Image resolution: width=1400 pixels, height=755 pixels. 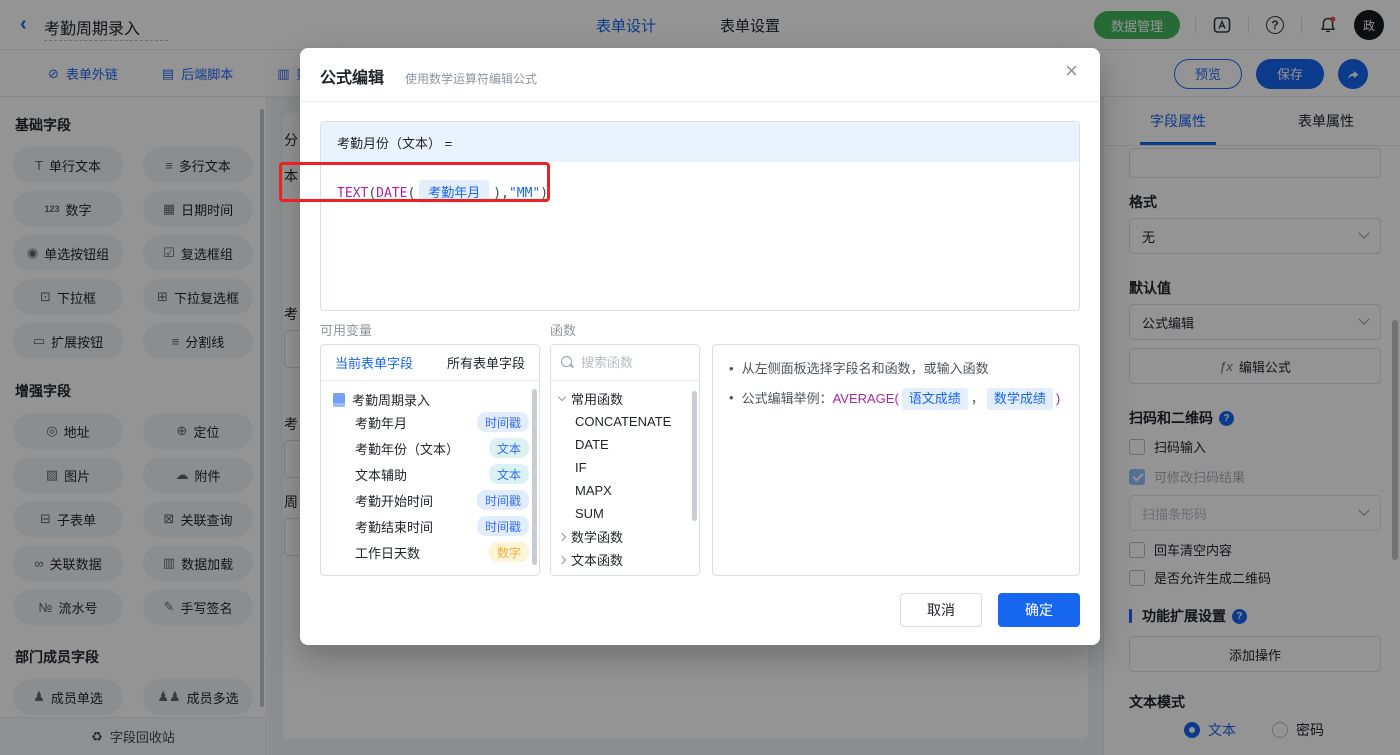 I want to click on variable-row: 考勤年月 时间戳, so click(x=430, y=422).